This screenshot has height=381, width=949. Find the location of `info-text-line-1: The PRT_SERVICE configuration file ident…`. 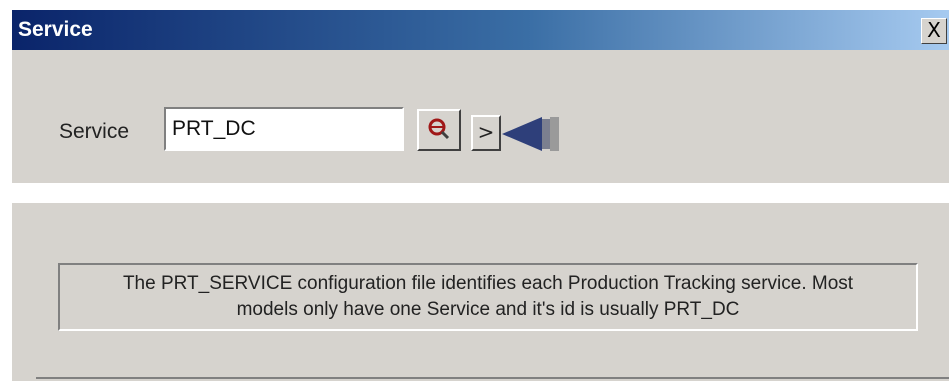

info-text-line-1: The PRT_SERVICE configuration file ident… is located at coordinates (488, 283).